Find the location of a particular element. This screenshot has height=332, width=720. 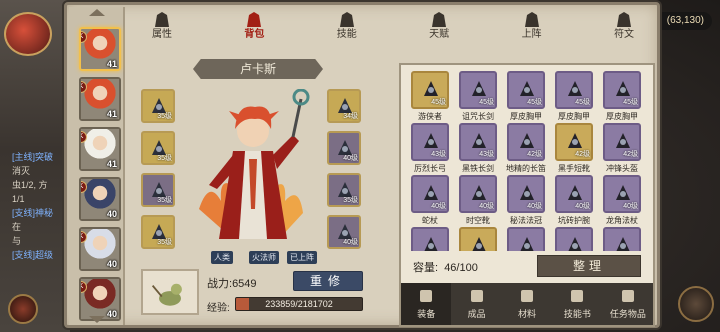

item-name: 黑铁长剑 is located at coordinates (478, 168).